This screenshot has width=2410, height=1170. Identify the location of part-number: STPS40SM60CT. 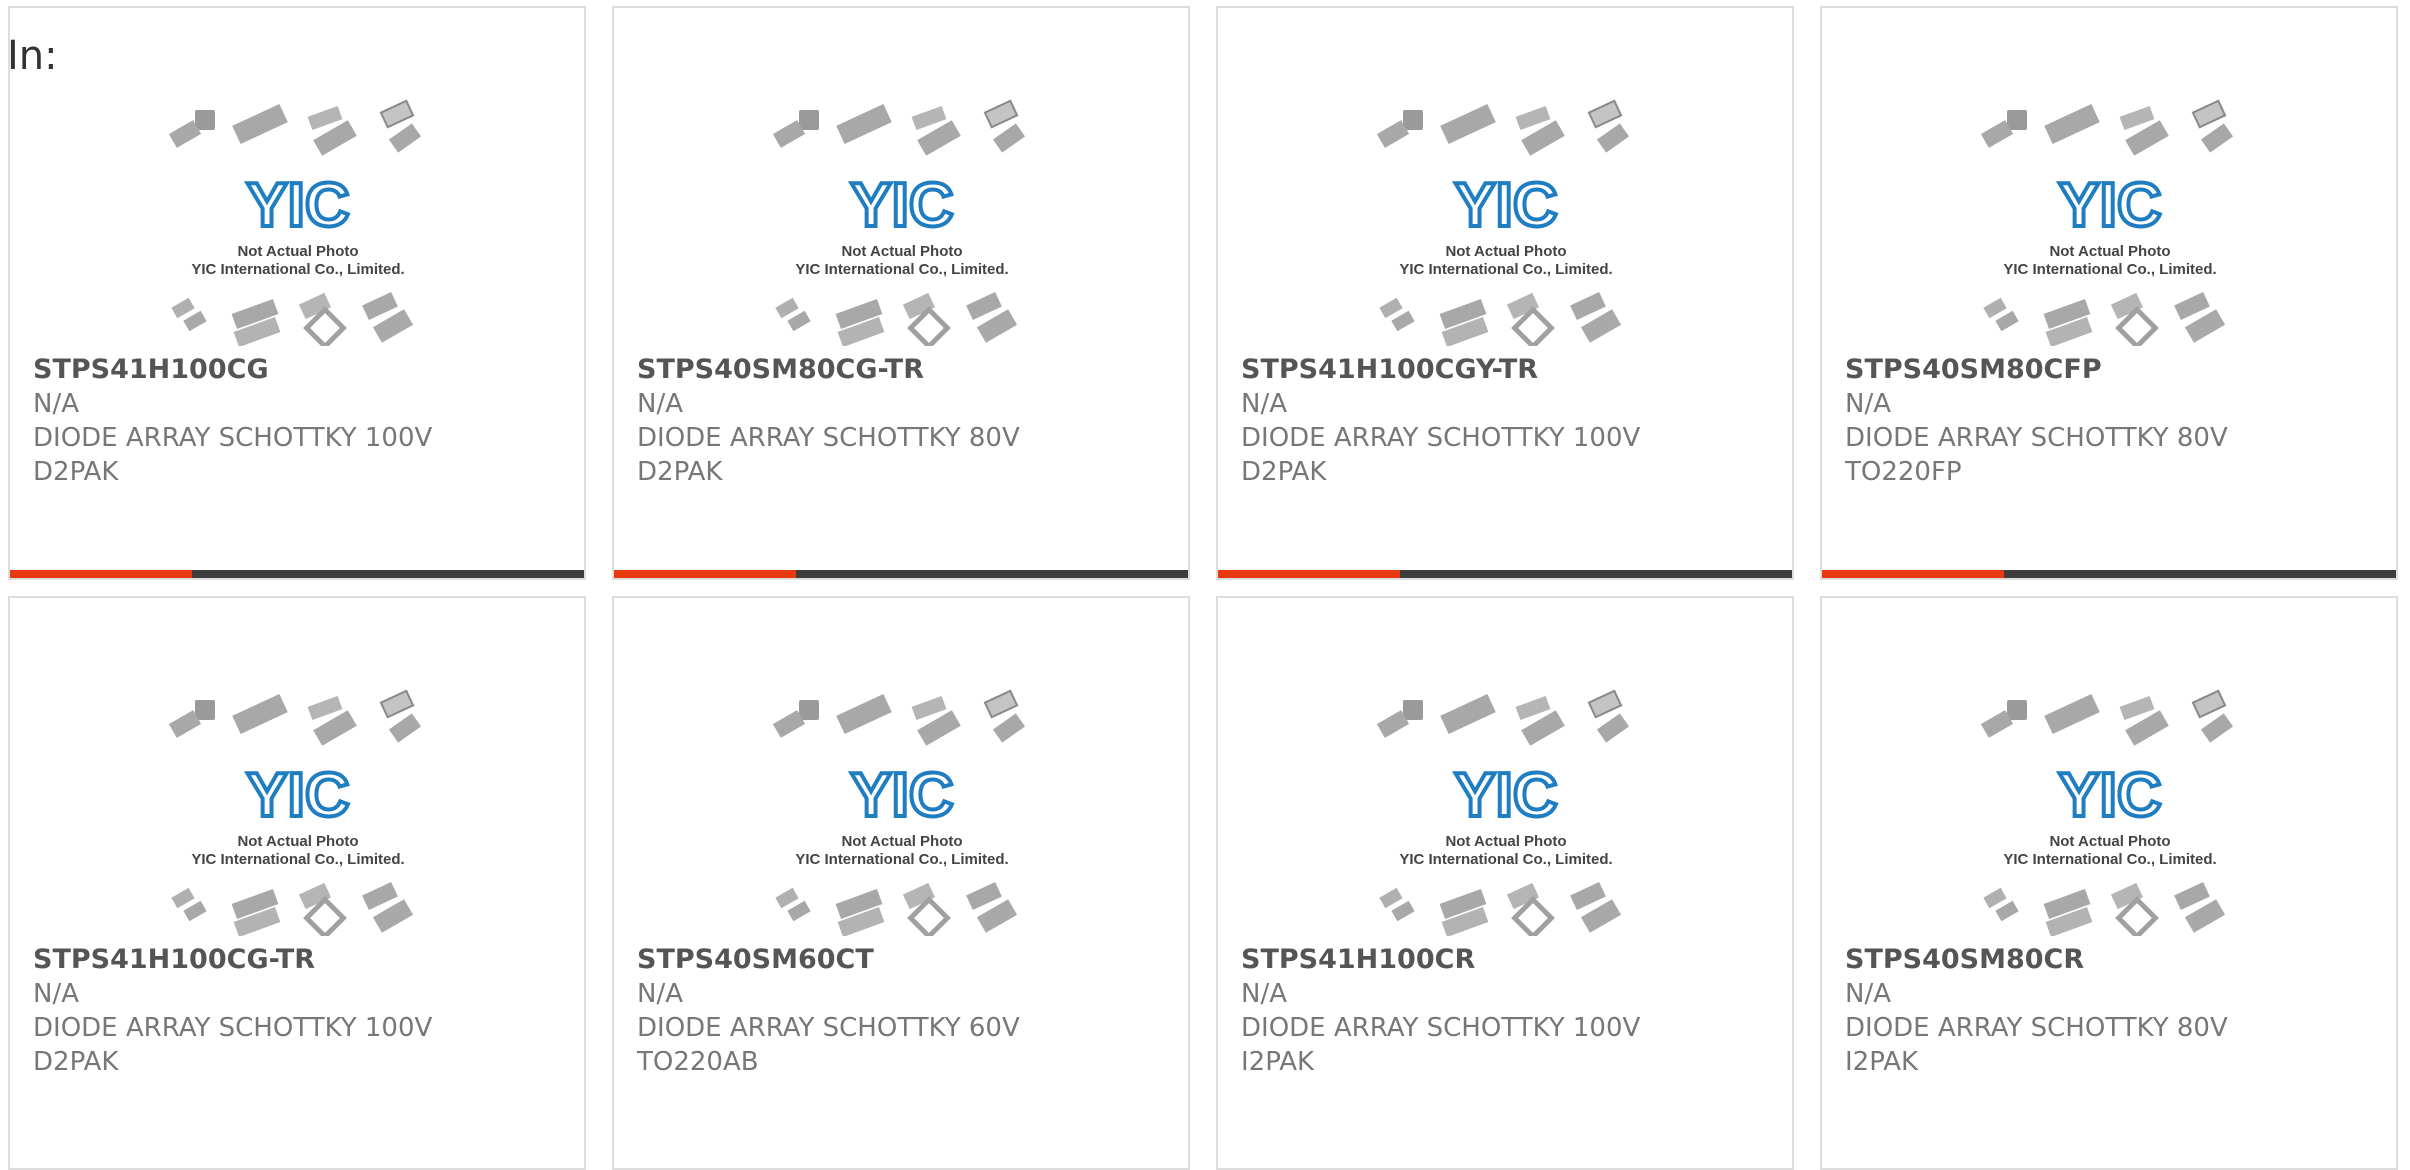
(755, 959).